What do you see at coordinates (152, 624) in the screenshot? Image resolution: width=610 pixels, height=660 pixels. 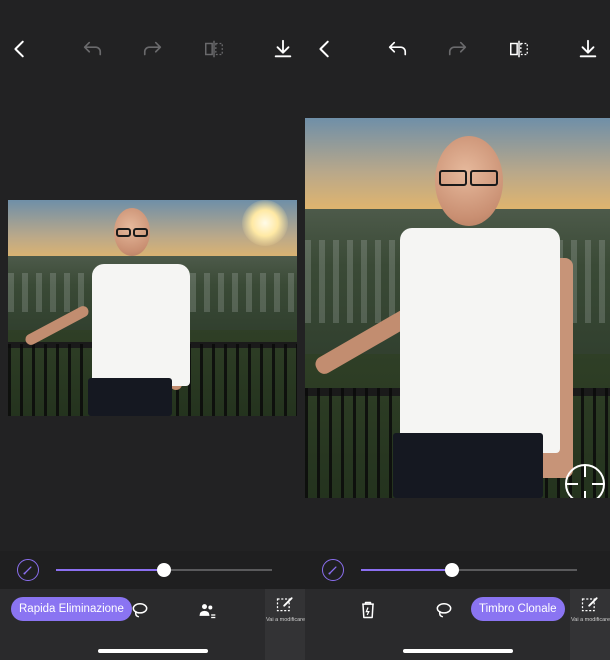 I see `bottom-toolbar: Rapida Eliminazione Vai a modificare` at bounding box center [152, 624].